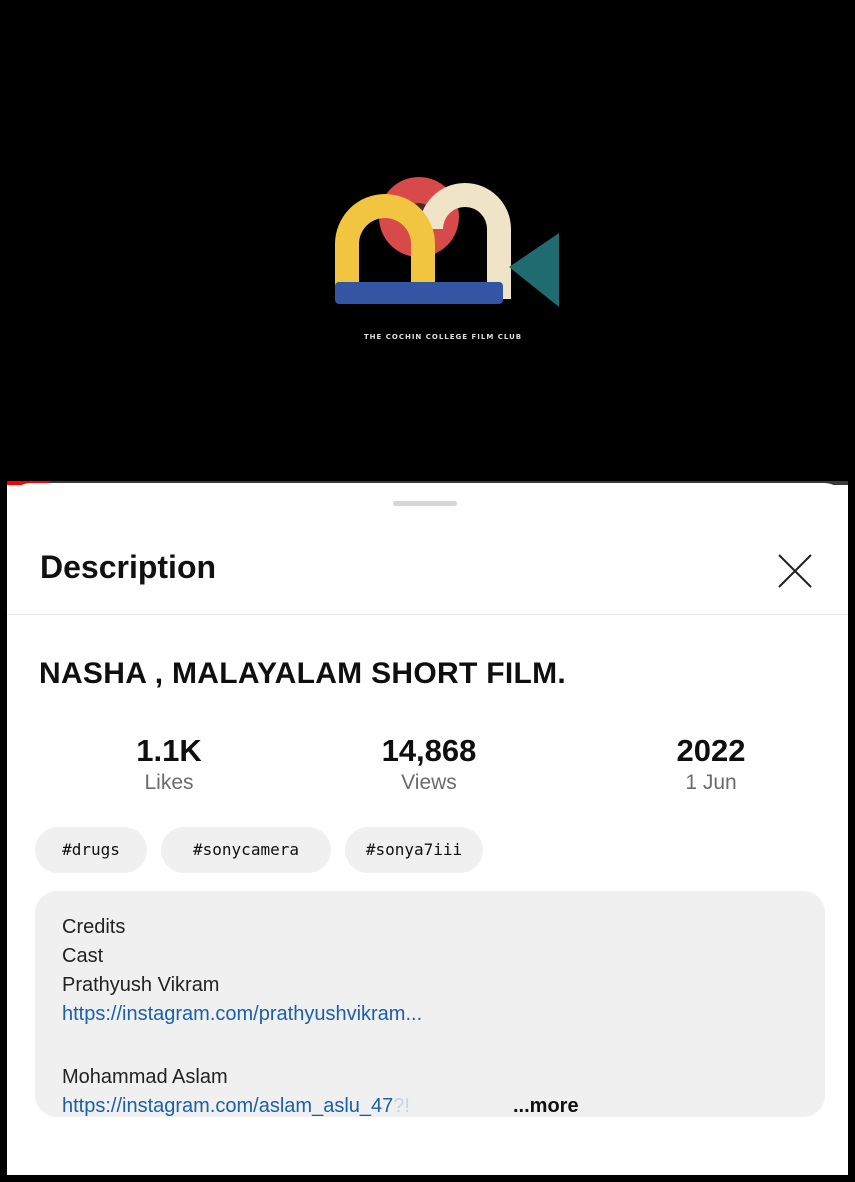  I want to click on truncated-link-fade: ?!, so click(401, 1106).